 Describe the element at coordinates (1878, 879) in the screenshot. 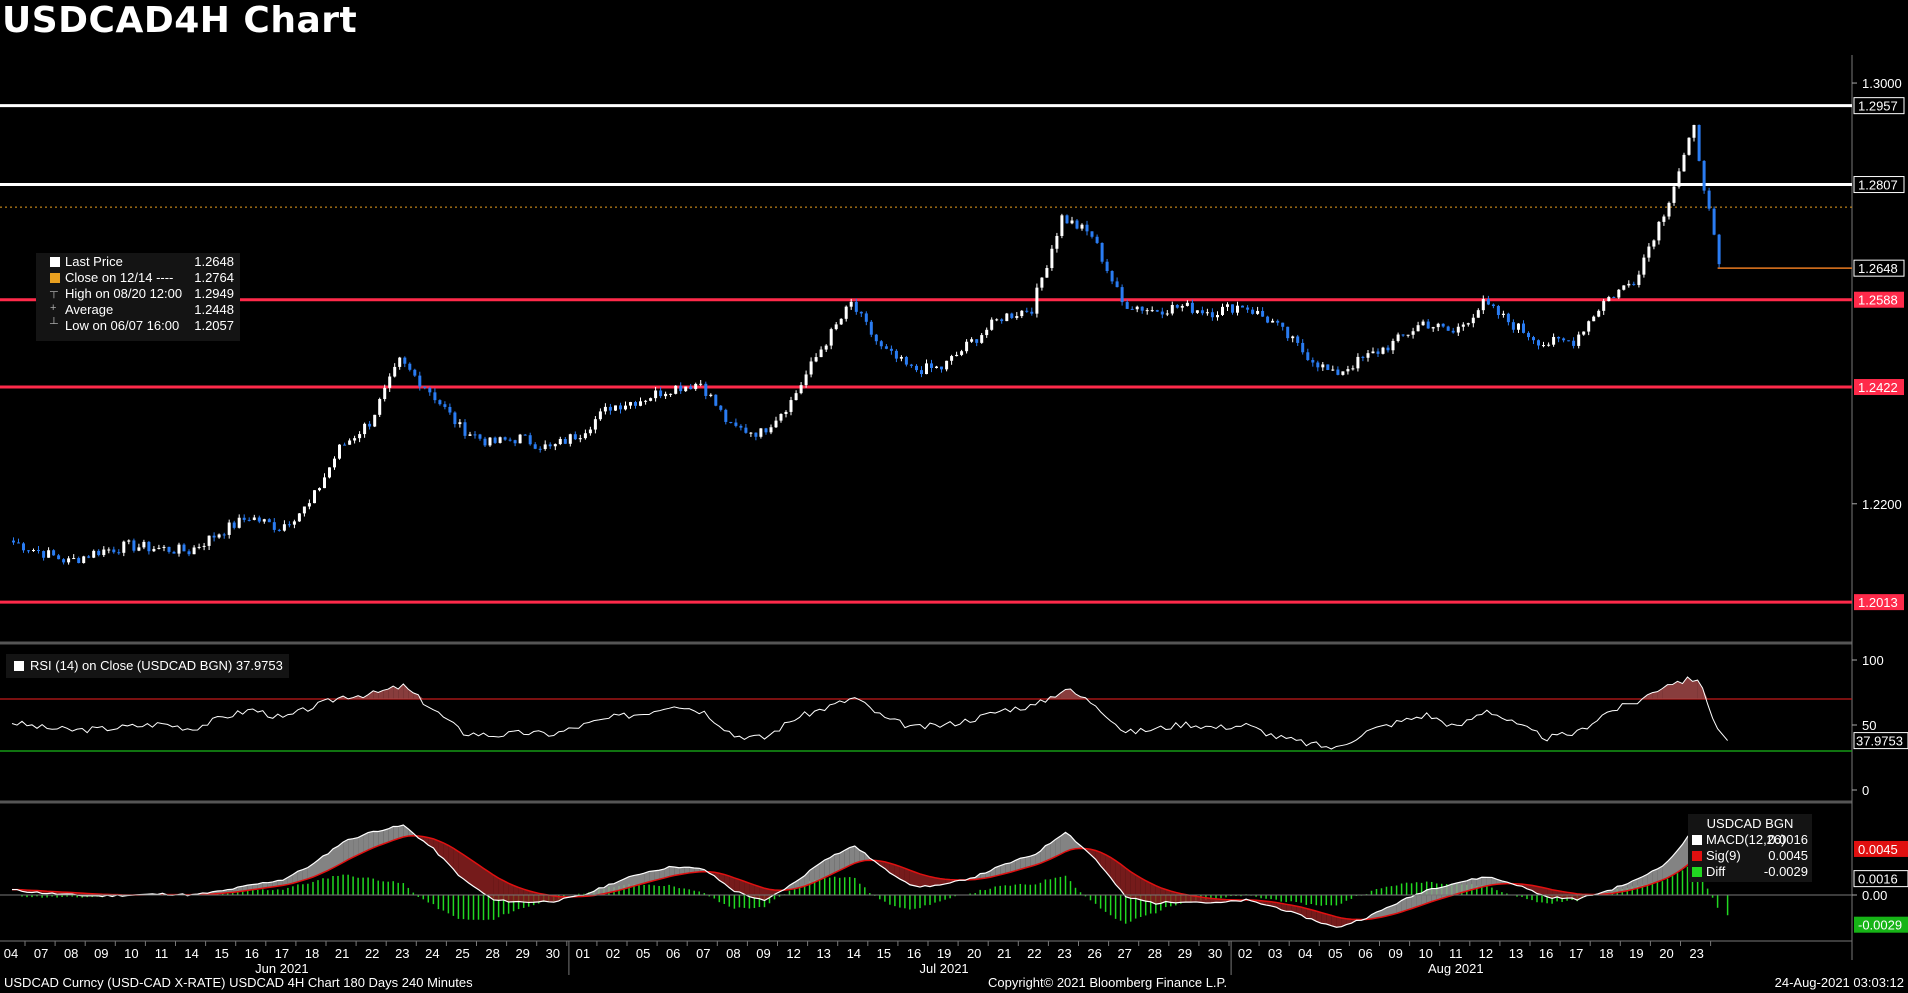

I see `macd-value-label: 0.0016` at that location.